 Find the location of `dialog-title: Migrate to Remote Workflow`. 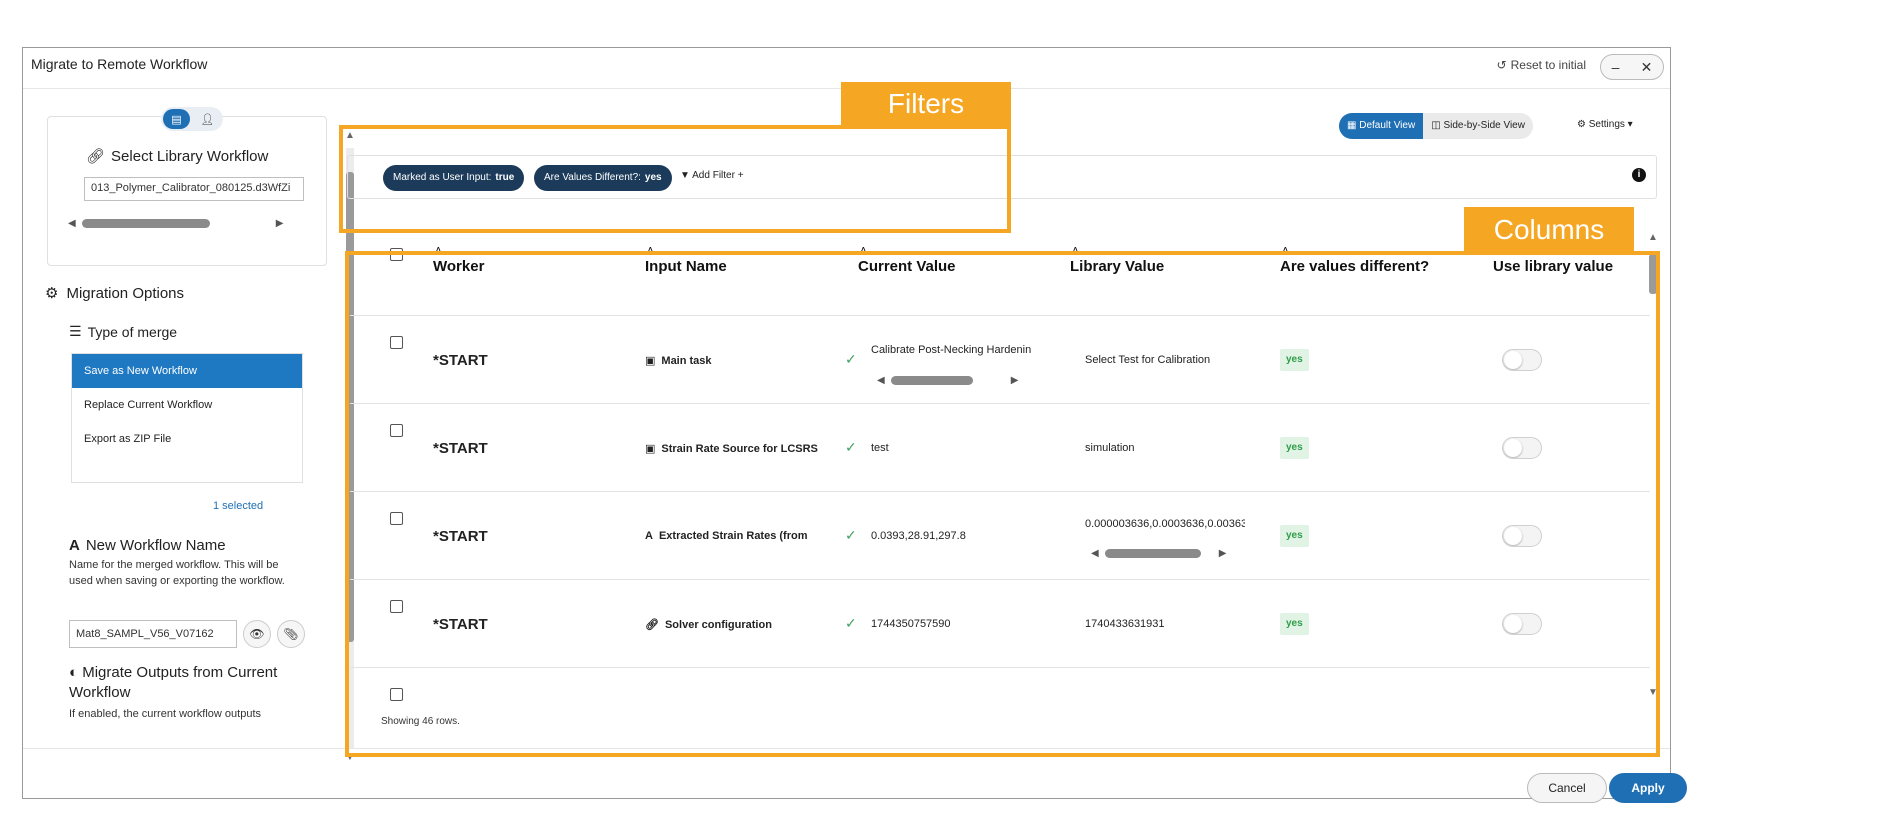

dialog-title: Migrate to Remote Workflow is located at coordinates (119, 64).